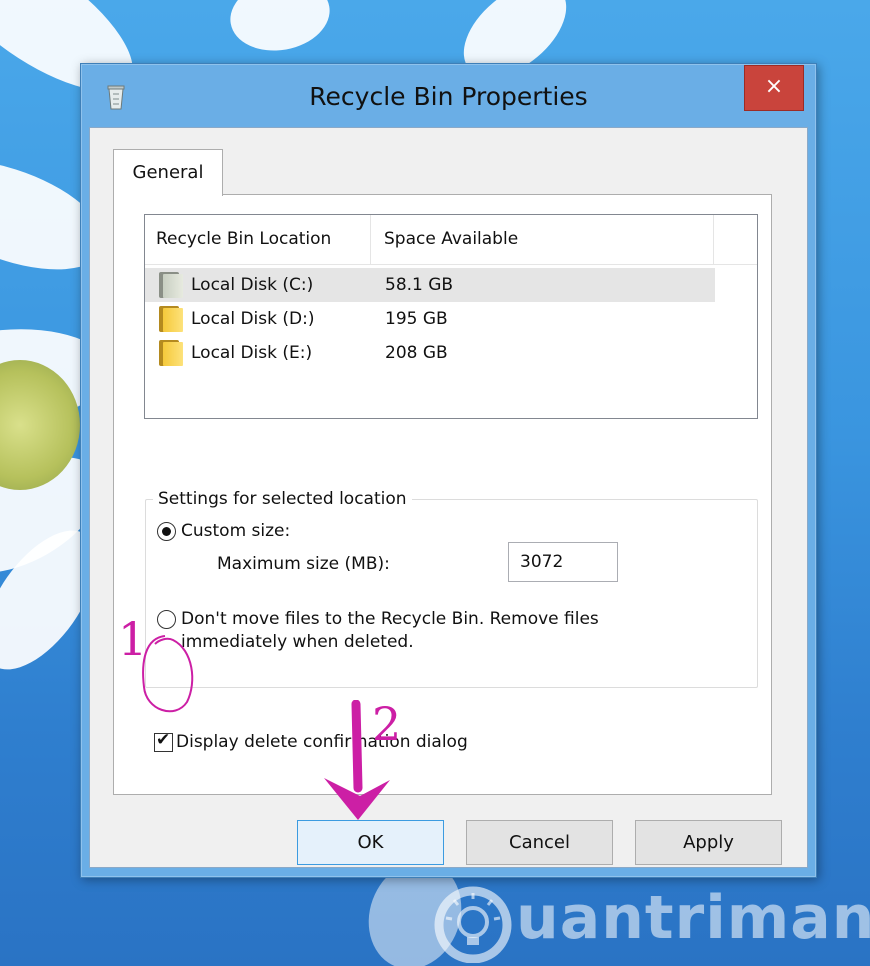 This screenshot has width=870, height=966. What do you see at coordinates (282, 499) in the screenshot?
I see `settings-group-label: Settings for selected location` at bounding box center [282, 499].